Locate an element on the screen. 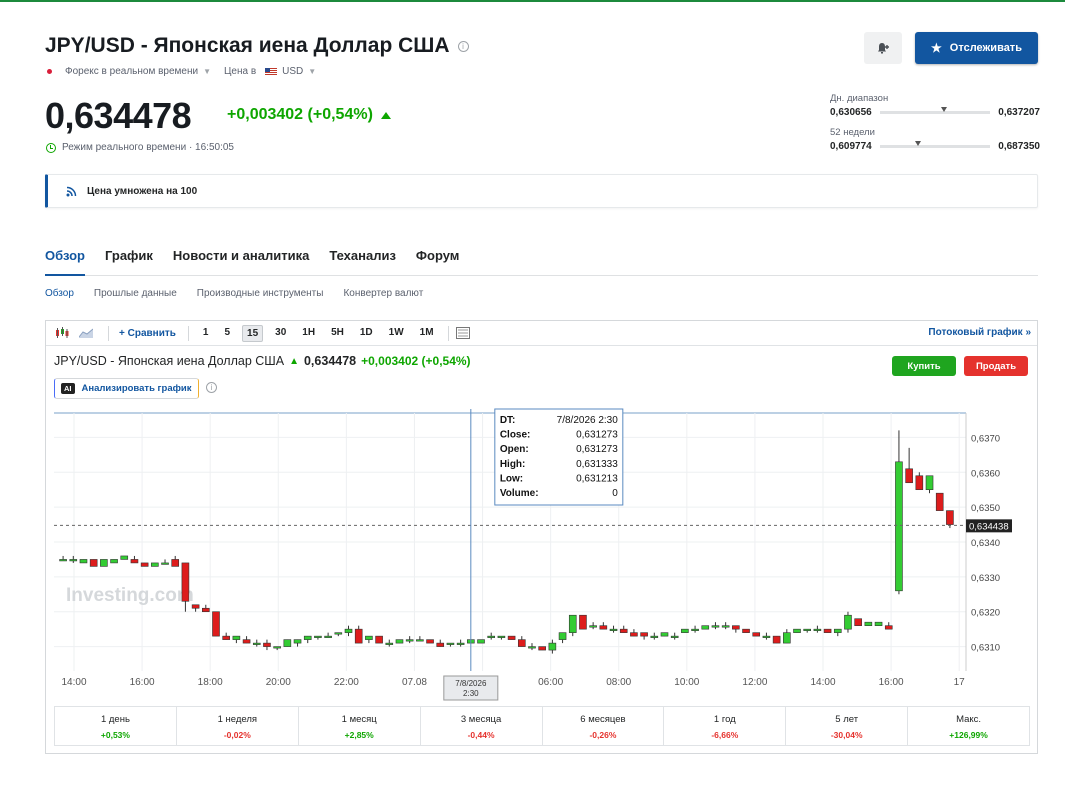 The image size is (1065, 787). week52-range-marker is located at coordinates (918, 143).